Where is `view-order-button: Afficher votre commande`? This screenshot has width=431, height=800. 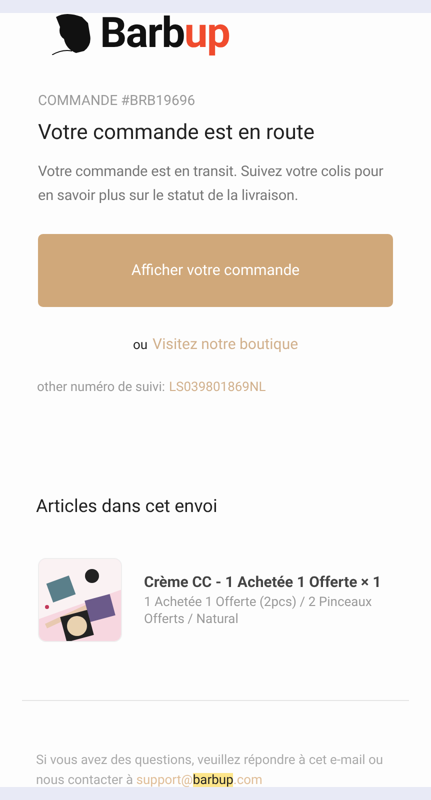
view-order-button: Afficher votre commande is located at coordinates (215, 270).